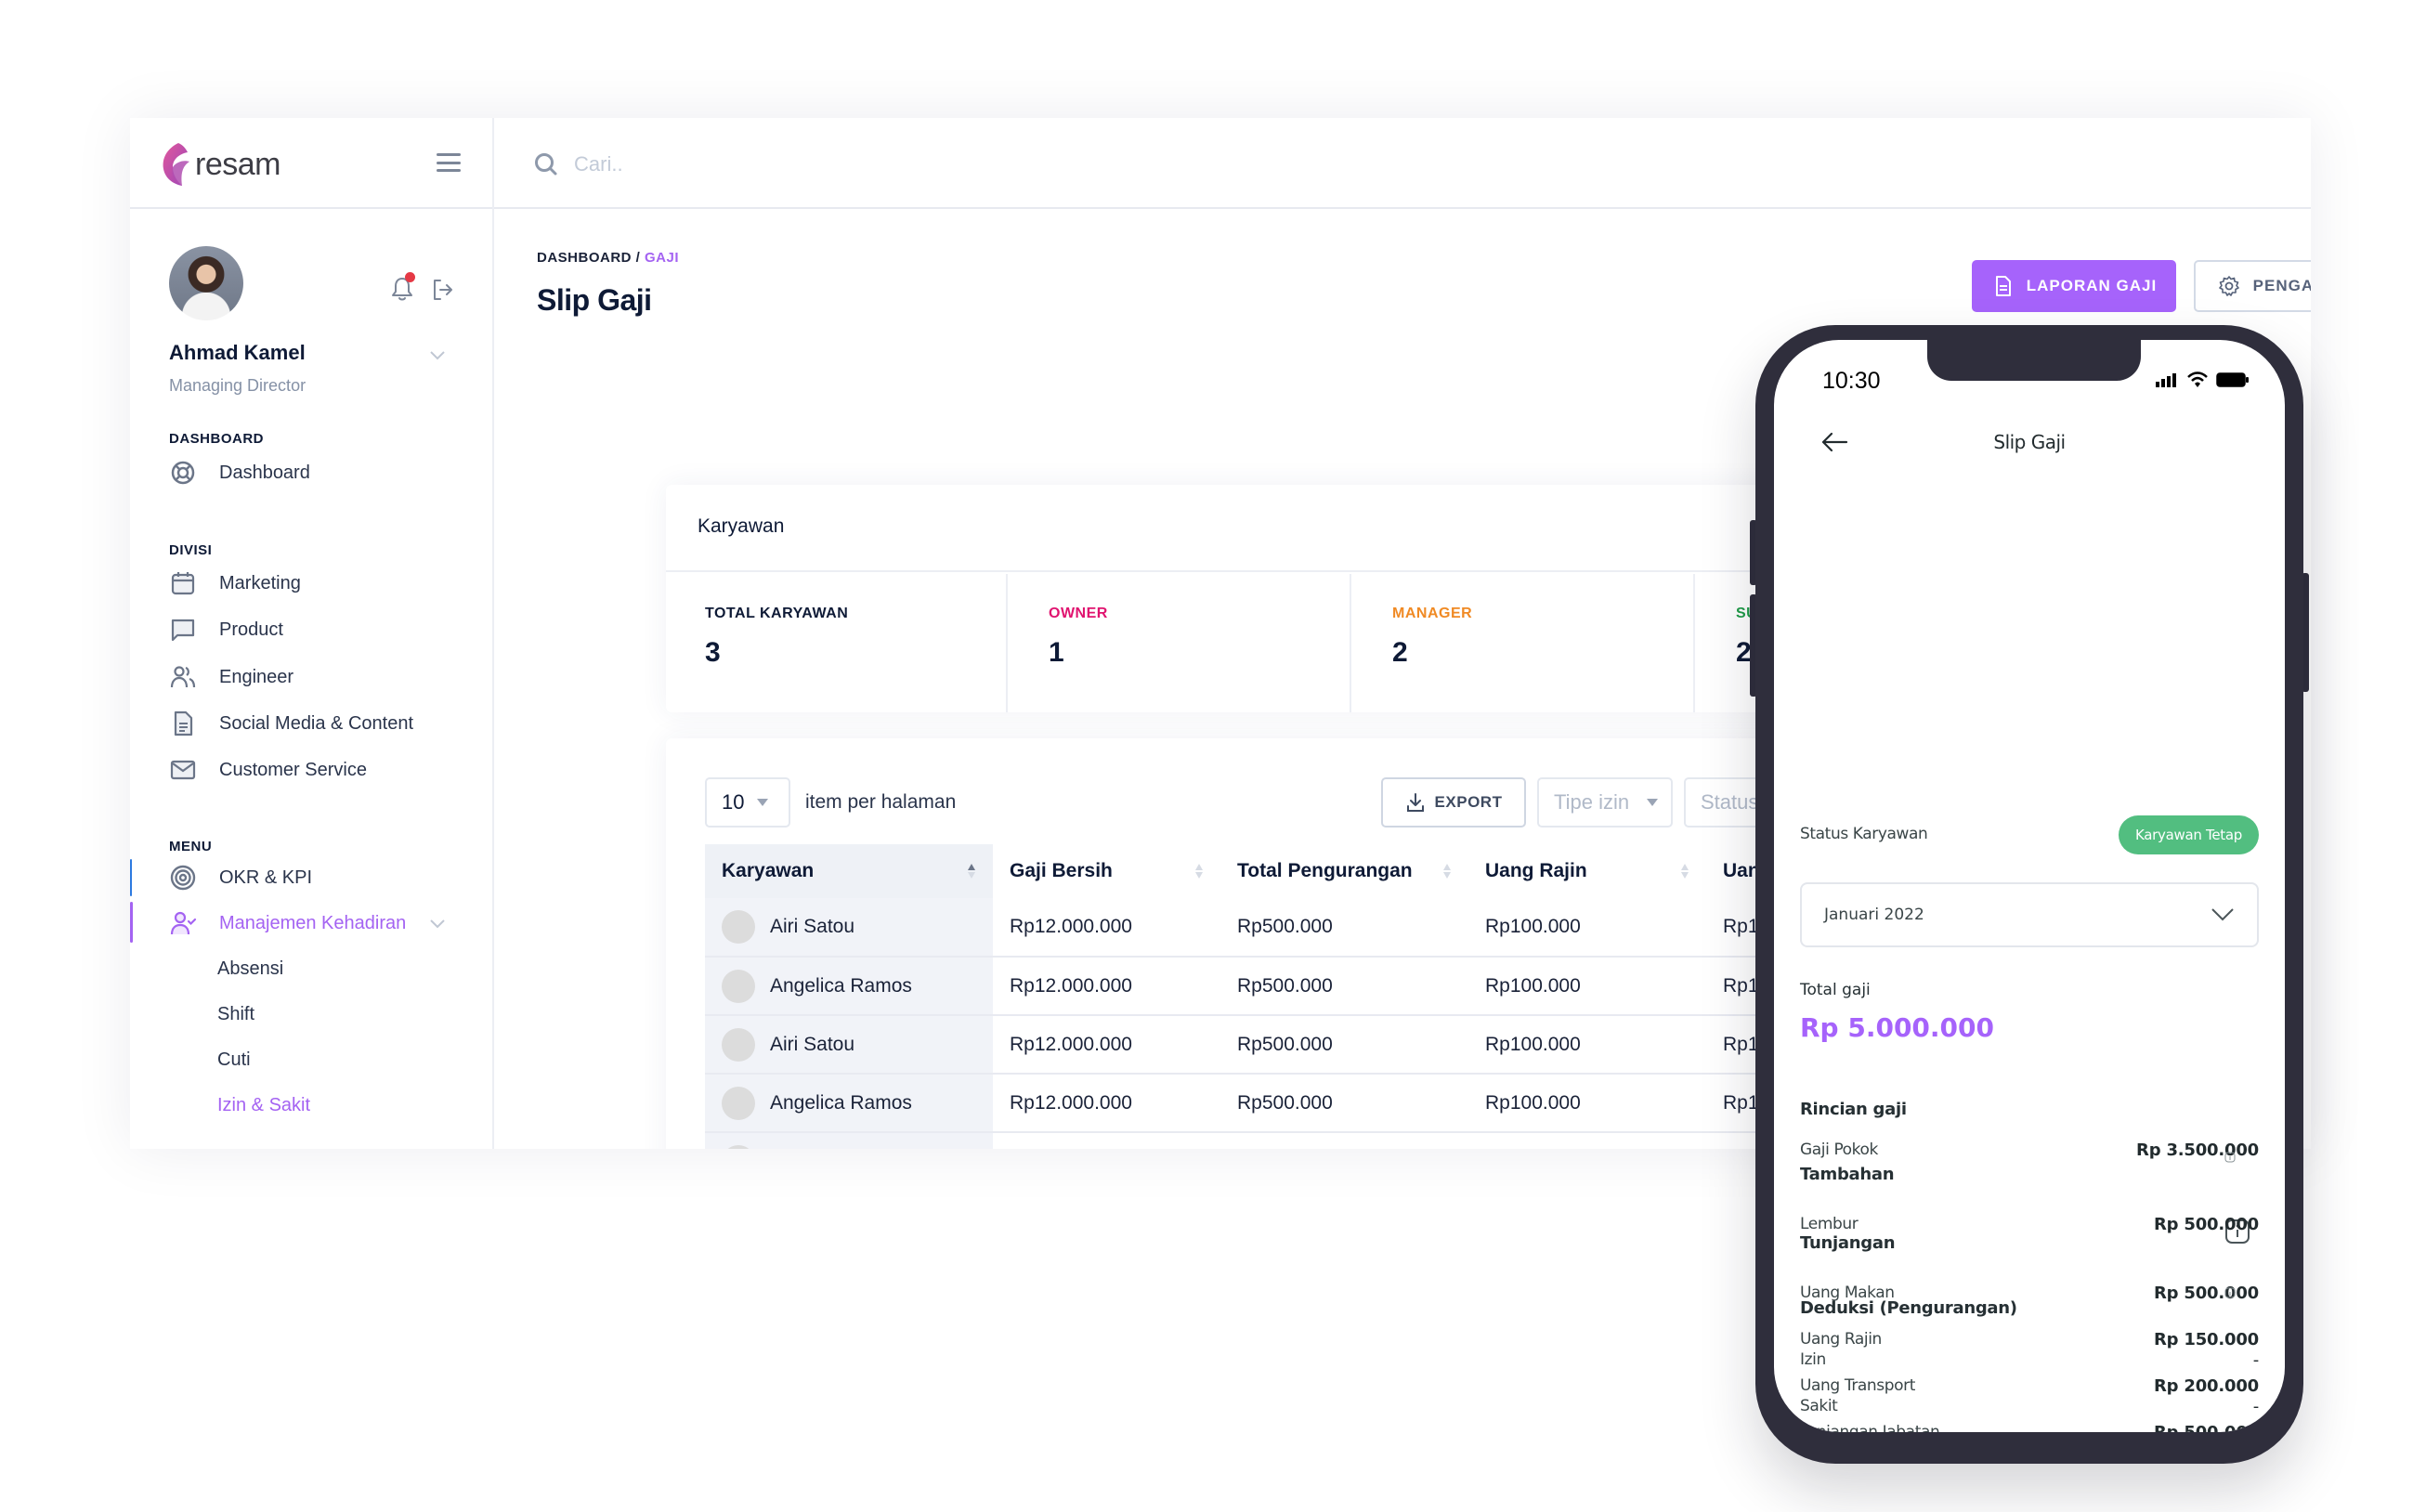 The height and width of the screenshot is (1512, 2426). What do you see at coordinates (183, 631) in the screenshot?
I see `chat-icon` at bounding box center [183, 631].